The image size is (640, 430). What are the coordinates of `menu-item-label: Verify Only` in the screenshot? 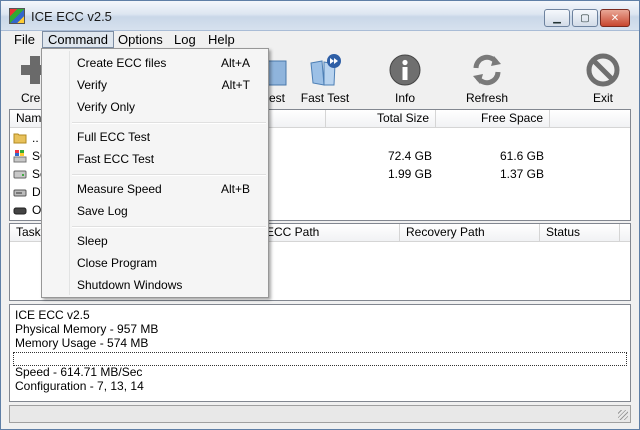 It's located at (106, 107).